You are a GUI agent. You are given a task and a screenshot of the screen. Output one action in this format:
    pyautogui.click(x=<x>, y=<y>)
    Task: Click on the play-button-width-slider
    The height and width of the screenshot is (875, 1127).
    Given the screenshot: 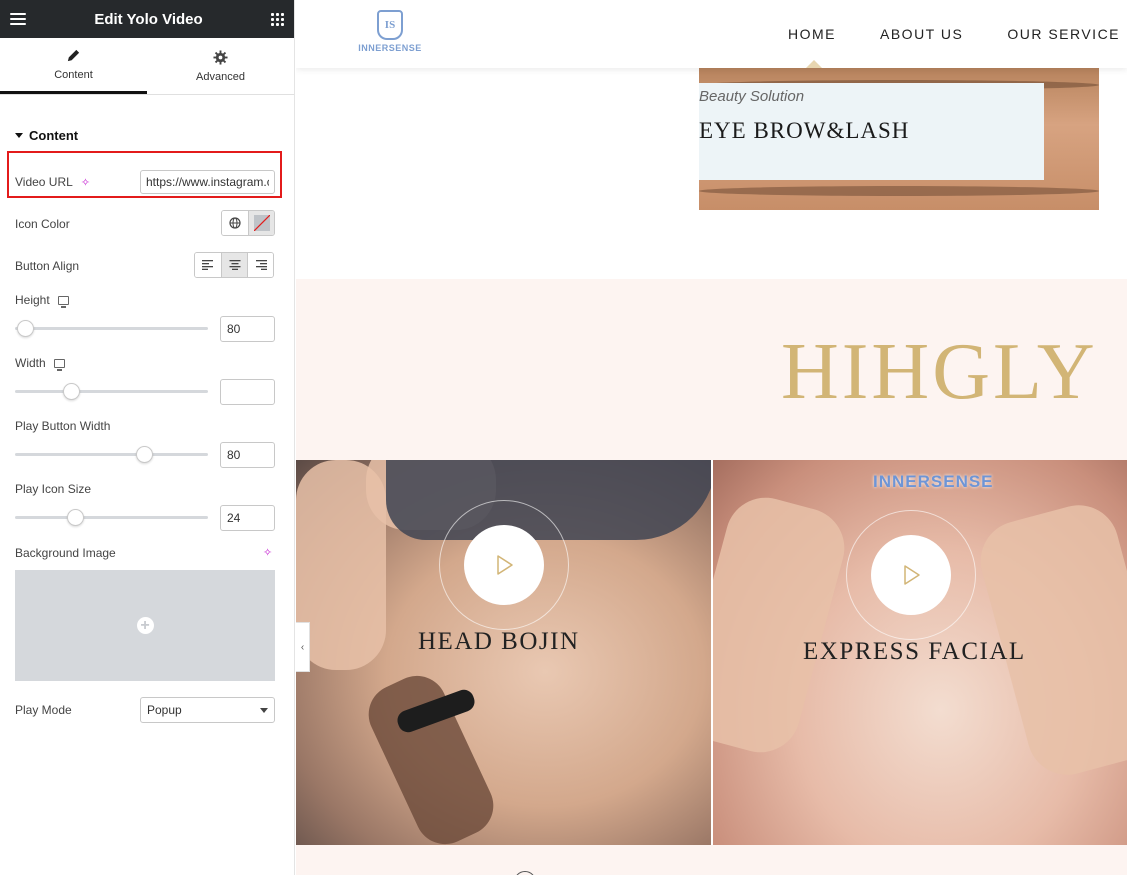 What is the action you would take?
    pyautogui.click(x=111, y=454)
    